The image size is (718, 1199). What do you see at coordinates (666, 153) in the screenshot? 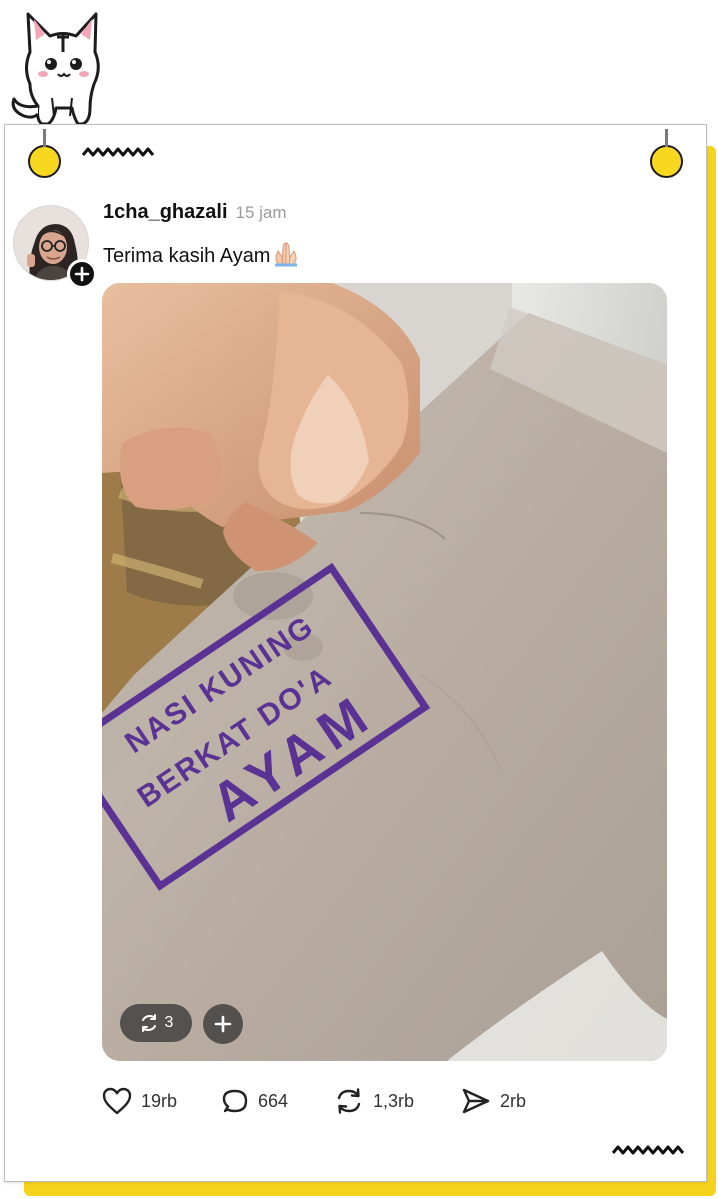
I see `yellow-pin-right` at bounding box center [666, 153].